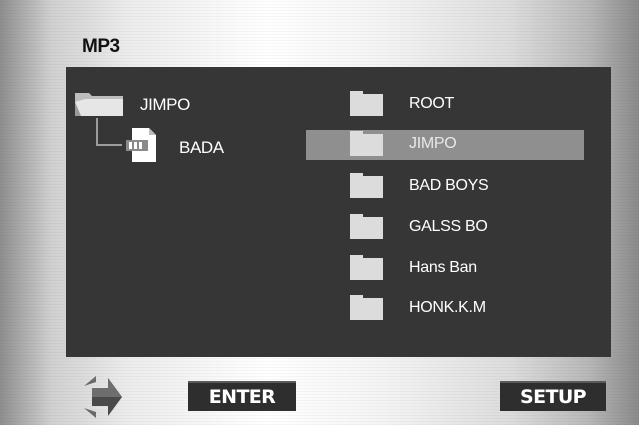 Image resolution: width=639 pixels, height=425 pixels. I want to click on list-item-label: GALSS BO, so click(448, 226).